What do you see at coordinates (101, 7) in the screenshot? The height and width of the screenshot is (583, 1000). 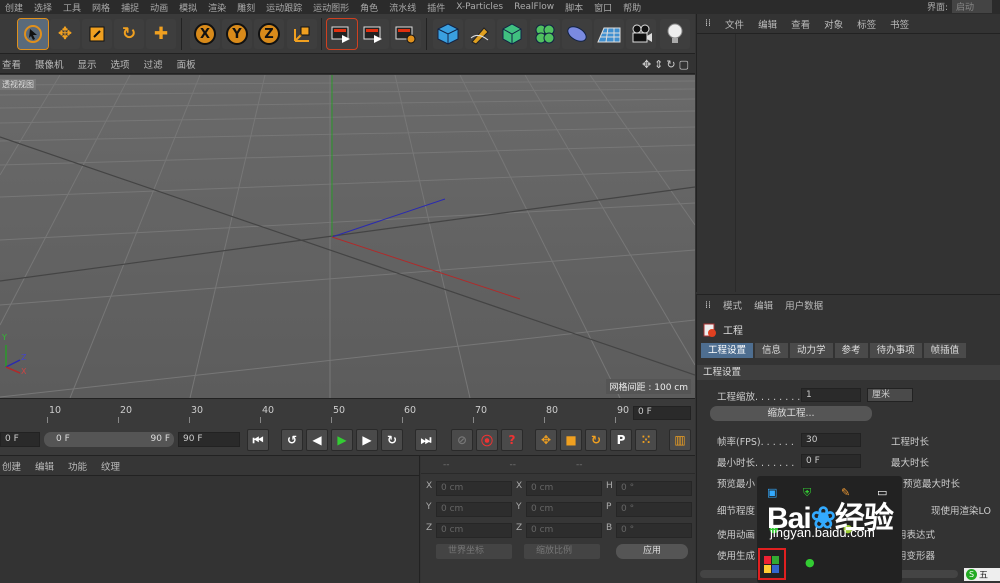 I see `menu-mesh: 网格` at bounding box center [101, 7].